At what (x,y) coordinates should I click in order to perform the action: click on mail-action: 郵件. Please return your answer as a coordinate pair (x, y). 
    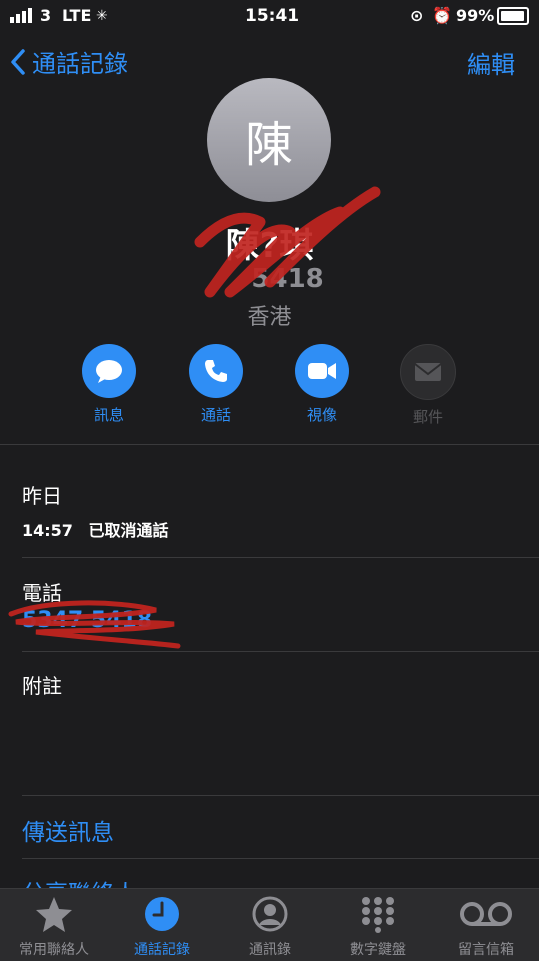
    Looking at the image, I should click on (428, 385).